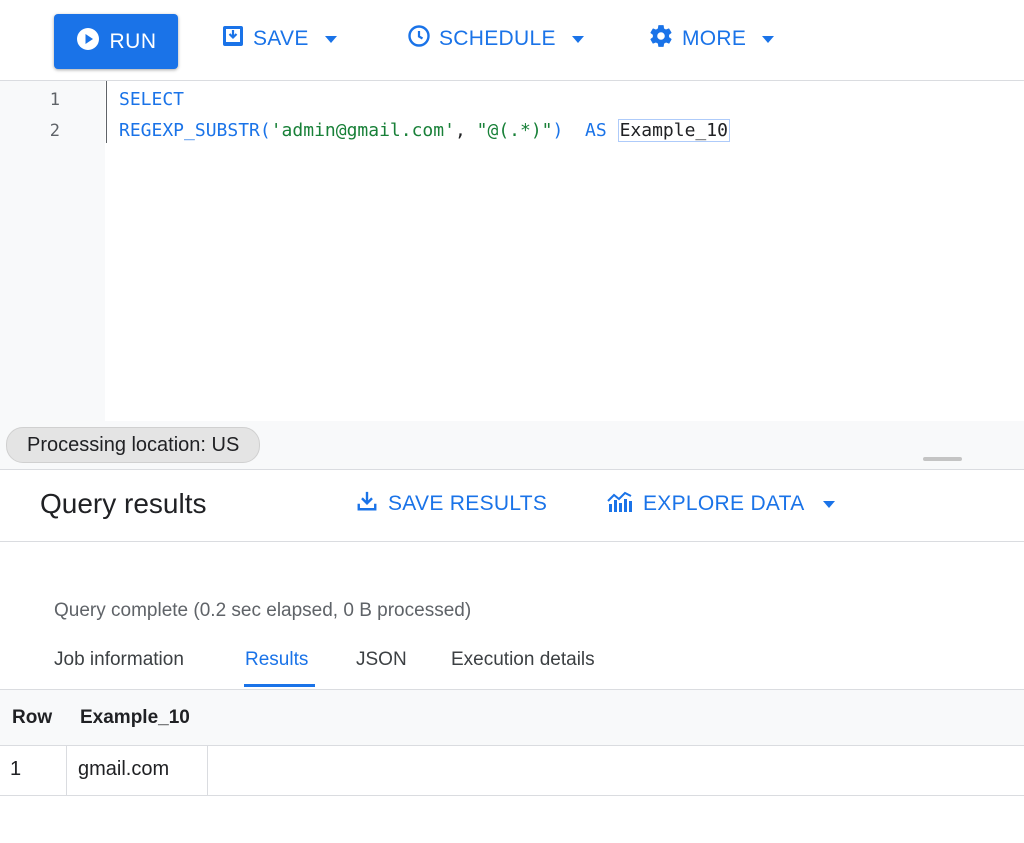 Image resolution: width=1024 pixels, height=843 pixels. What do you see at coordinates (468, 503) in the screenshot?
I see `save-results-label: SAVE RESULTS` at bounding box center [468, 503].